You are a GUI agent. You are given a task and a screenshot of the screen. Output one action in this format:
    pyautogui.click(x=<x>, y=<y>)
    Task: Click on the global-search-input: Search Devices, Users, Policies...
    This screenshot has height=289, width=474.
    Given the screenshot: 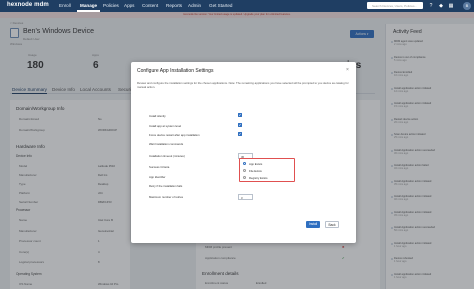 What is the action you would take?
    pyautogui.click(x=395, y=5)
    